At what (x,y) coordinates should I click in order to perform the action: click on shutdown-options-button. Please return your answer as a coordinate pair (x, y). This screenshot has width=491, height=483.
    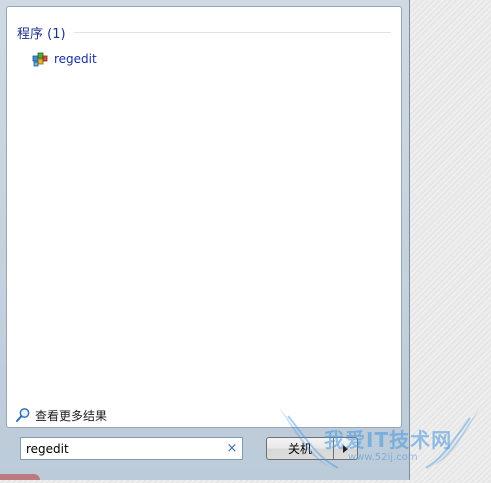
    Looking at the image, I should click on (346, 448).